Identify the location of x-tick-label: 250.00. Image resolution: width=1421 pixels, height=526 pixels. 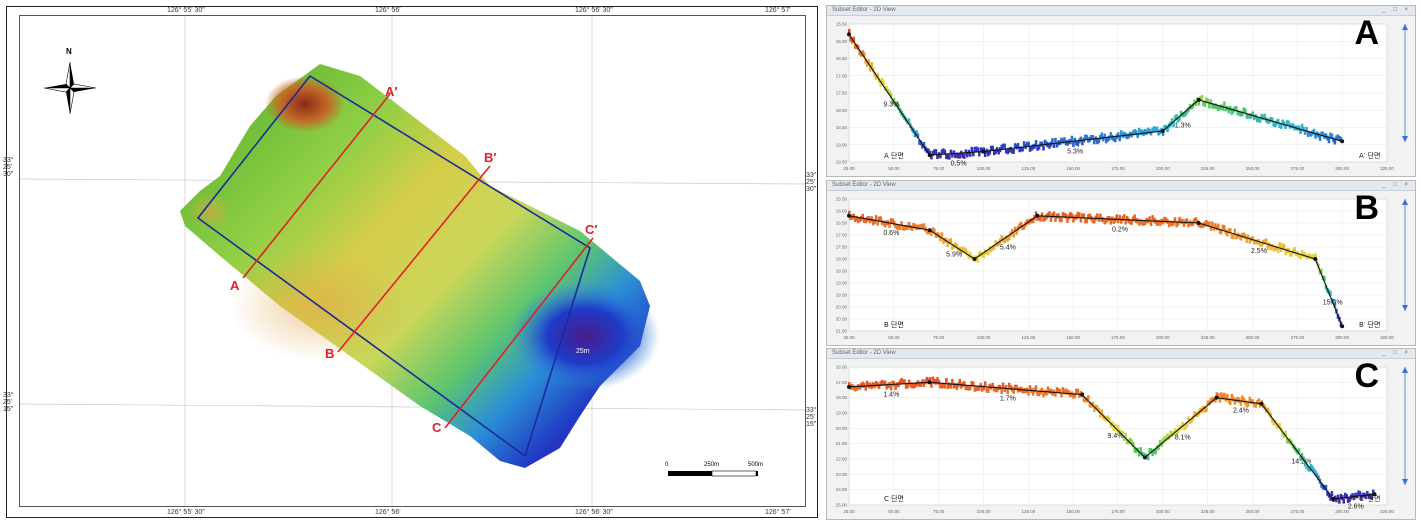
(1253, 511).